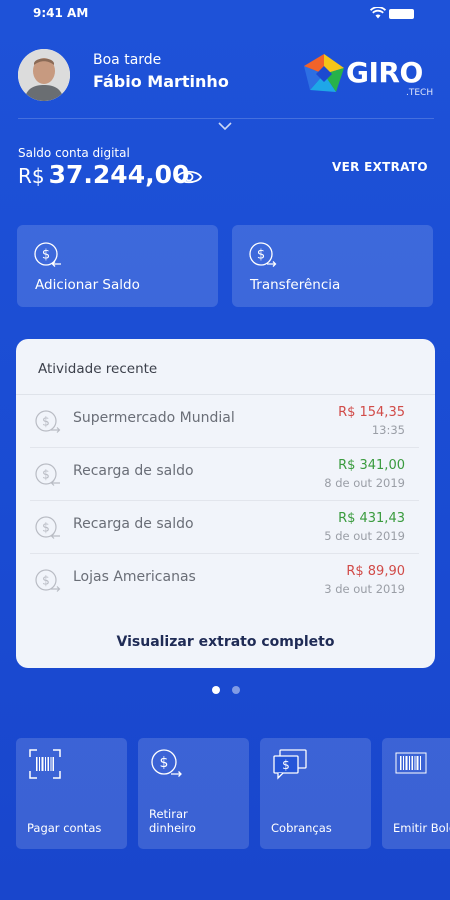 The width and height of the screenshot is (450, 900). I want to click on add-balance-card: $ Adicionar Saldo, so click(117, 266).